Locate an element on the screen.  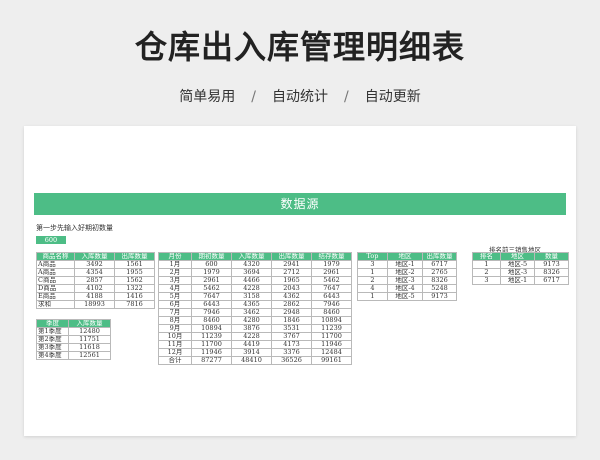
table-cell: 2857 is located at coordinates (94, 280).